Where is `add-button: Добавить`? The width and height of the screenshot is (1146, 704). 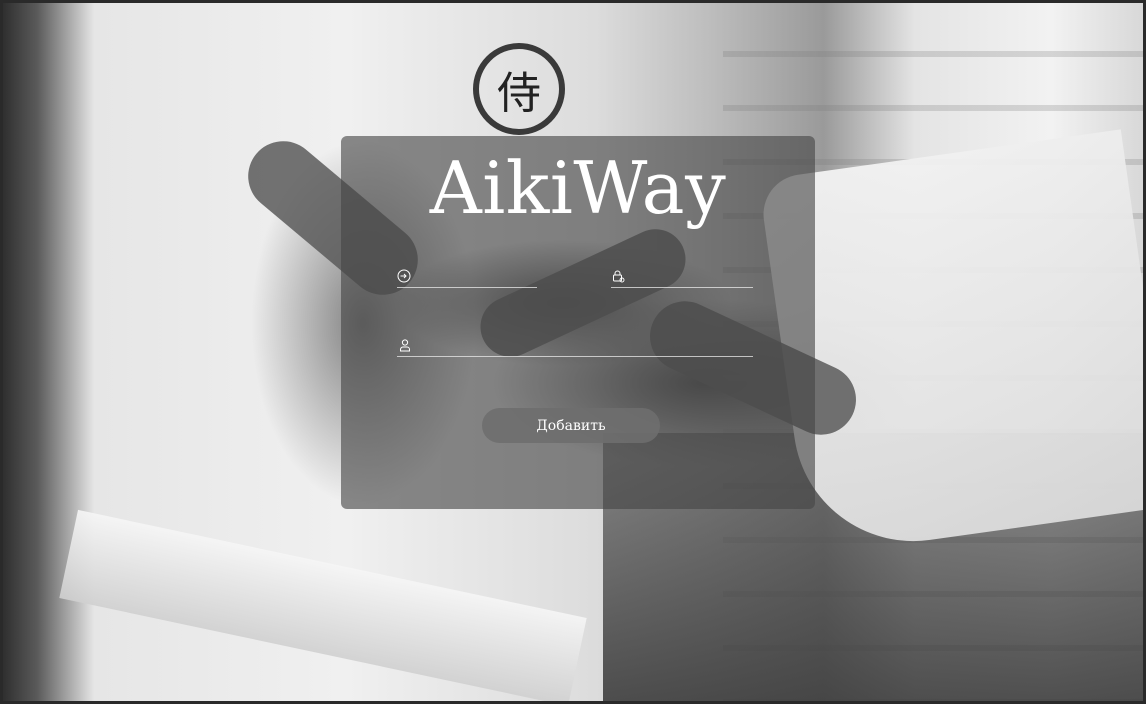
add-button: Добавить is located at coordinates (571, 425).